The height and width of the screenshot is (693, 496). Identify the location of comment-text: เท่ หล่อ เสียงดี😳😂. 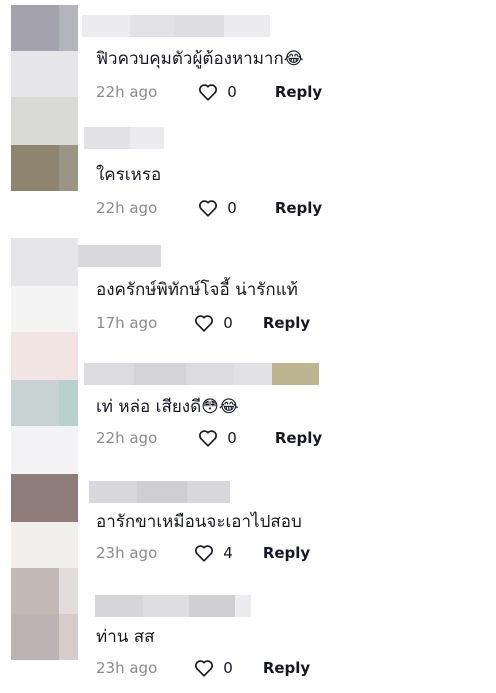
(167, 406).